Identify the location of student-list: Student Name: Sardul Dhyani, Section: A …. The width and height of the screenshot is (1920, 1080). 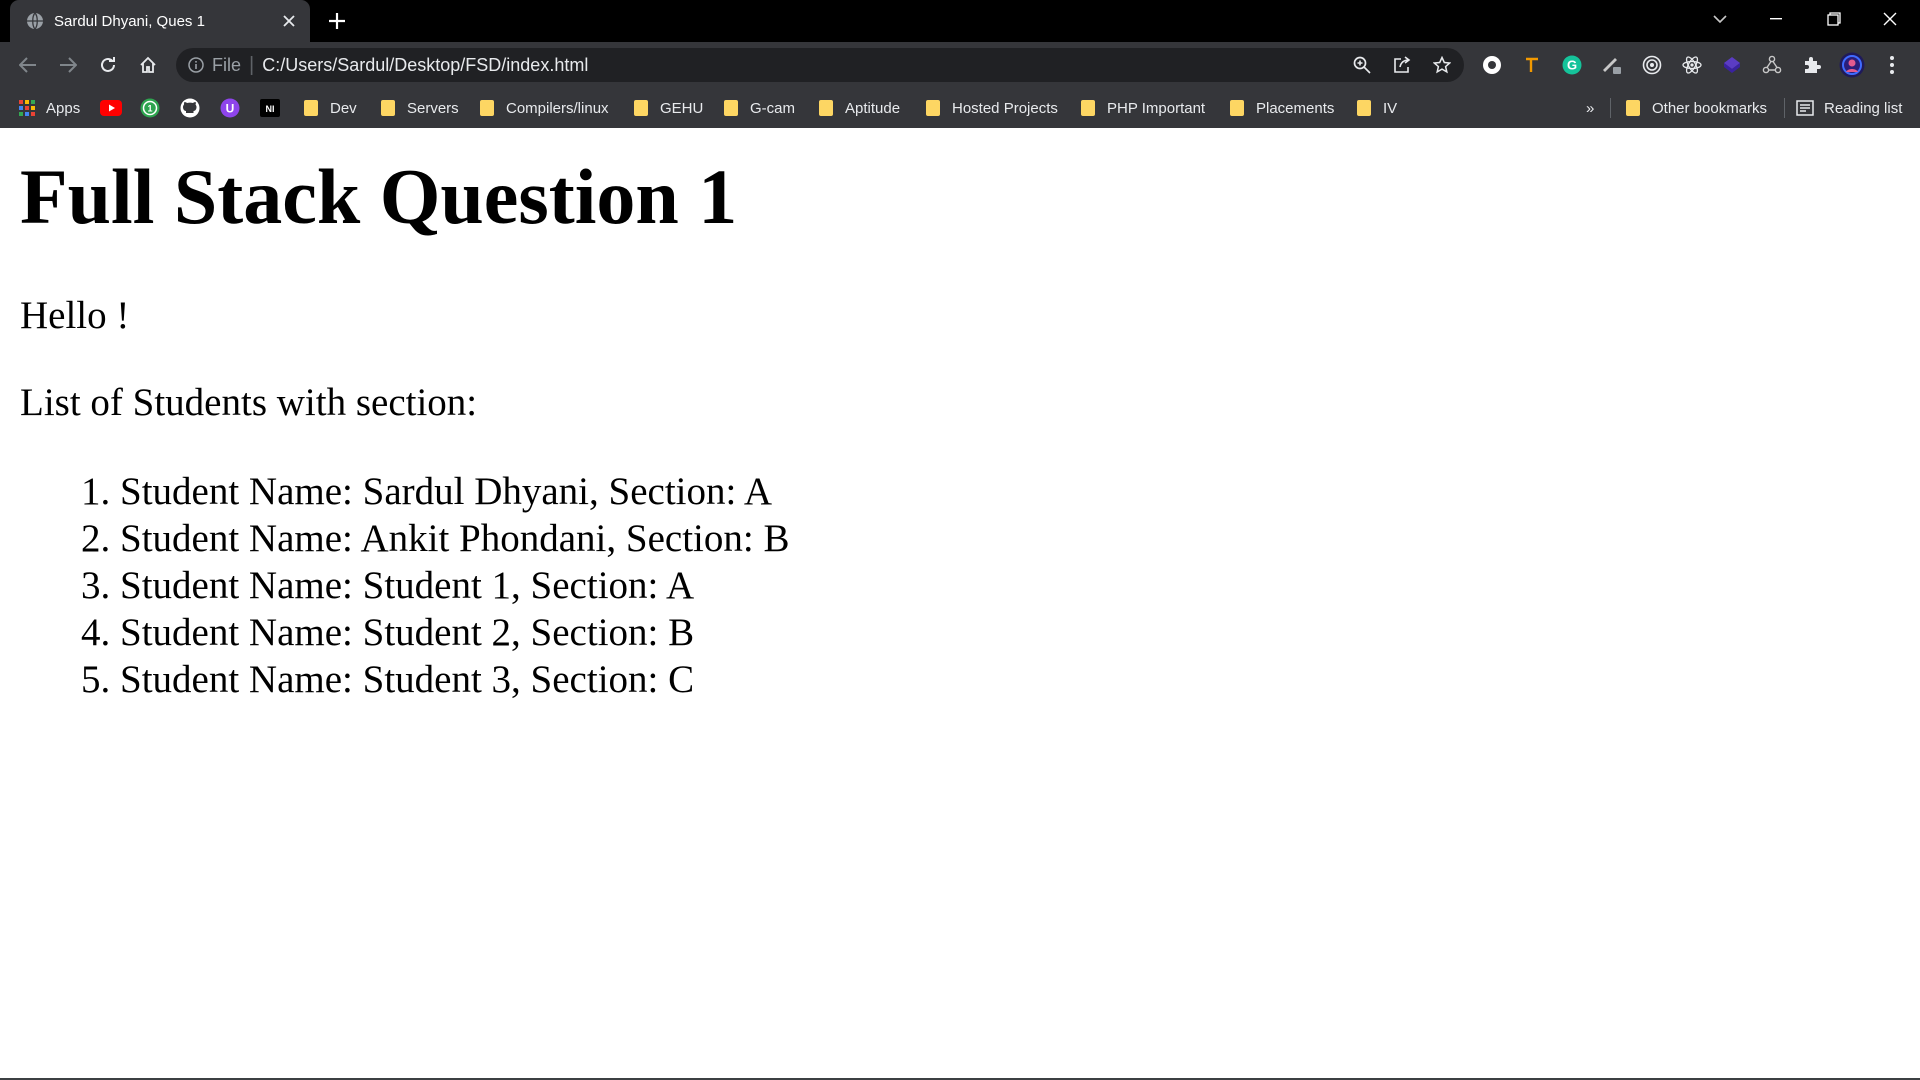
(394, 585).